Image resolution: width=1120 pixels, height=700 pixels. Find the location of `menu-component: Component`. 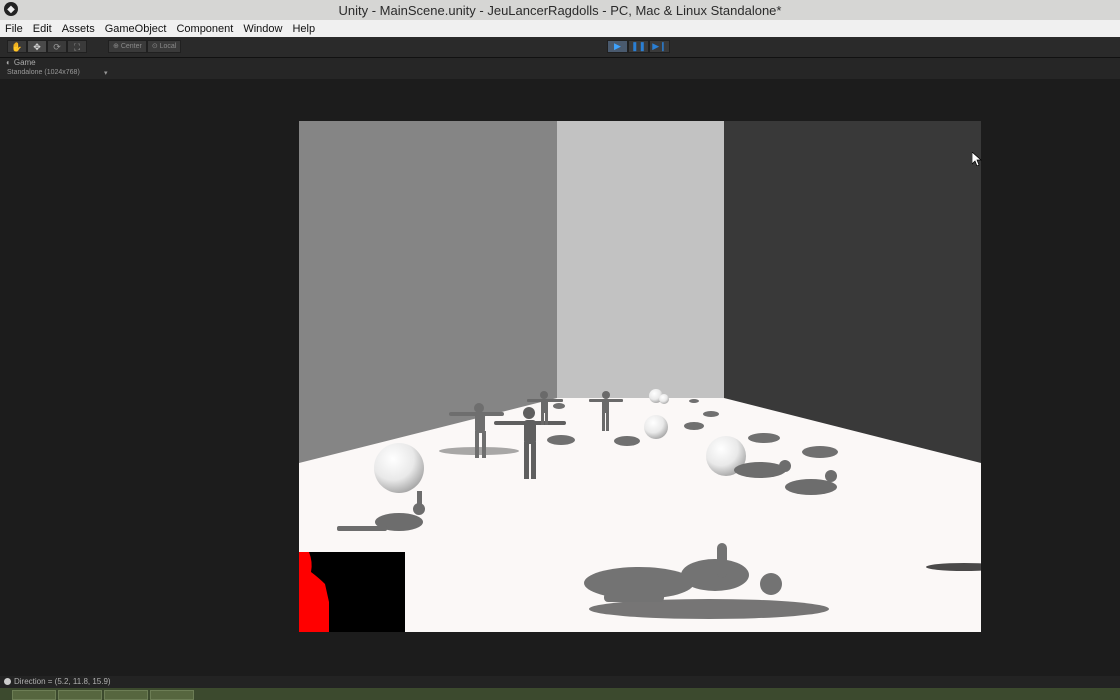

menu-component: Component is located at coordinates (204, 29).